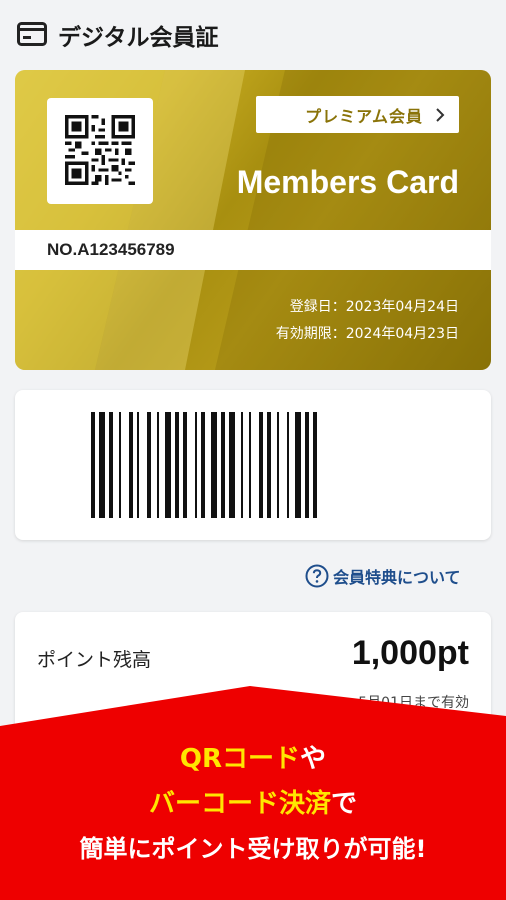  Describe the element at coordinates (374, 307) in the screenshot. I see `registration-date: 登録日：2023年04月24日` at that location.